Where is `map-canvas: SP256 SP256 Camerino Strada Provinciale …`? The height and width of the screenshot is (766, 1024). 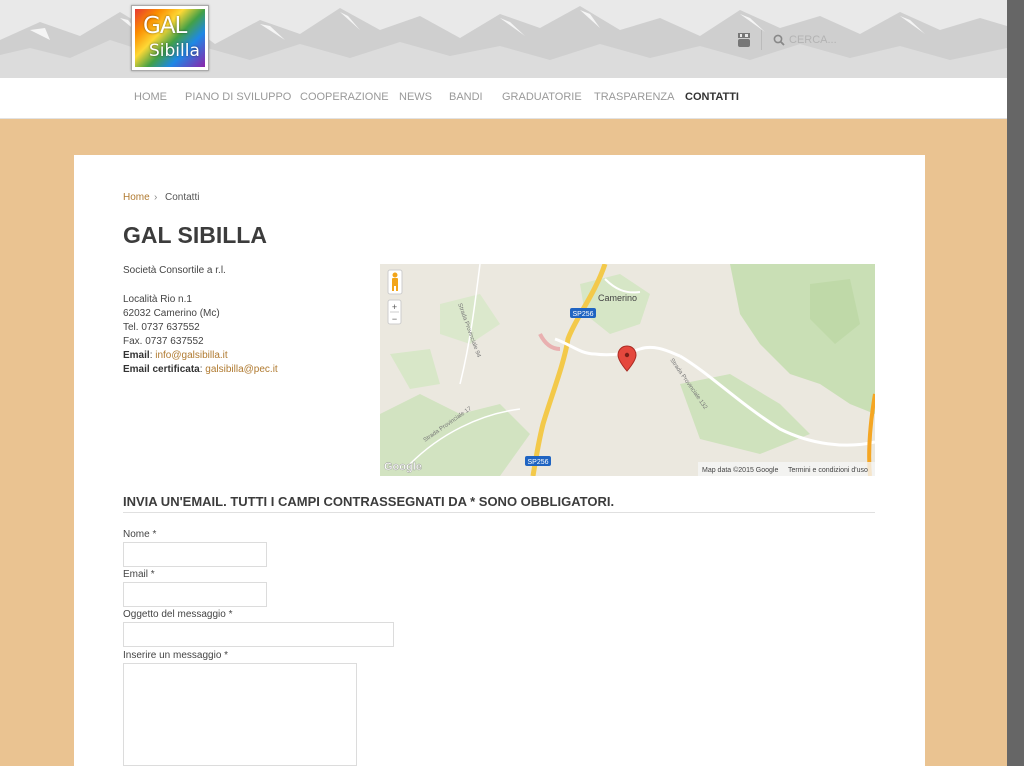 map-canvas: SP256 SP256 Camerino Strada Provinciale … is located at coordinates (627, 370).